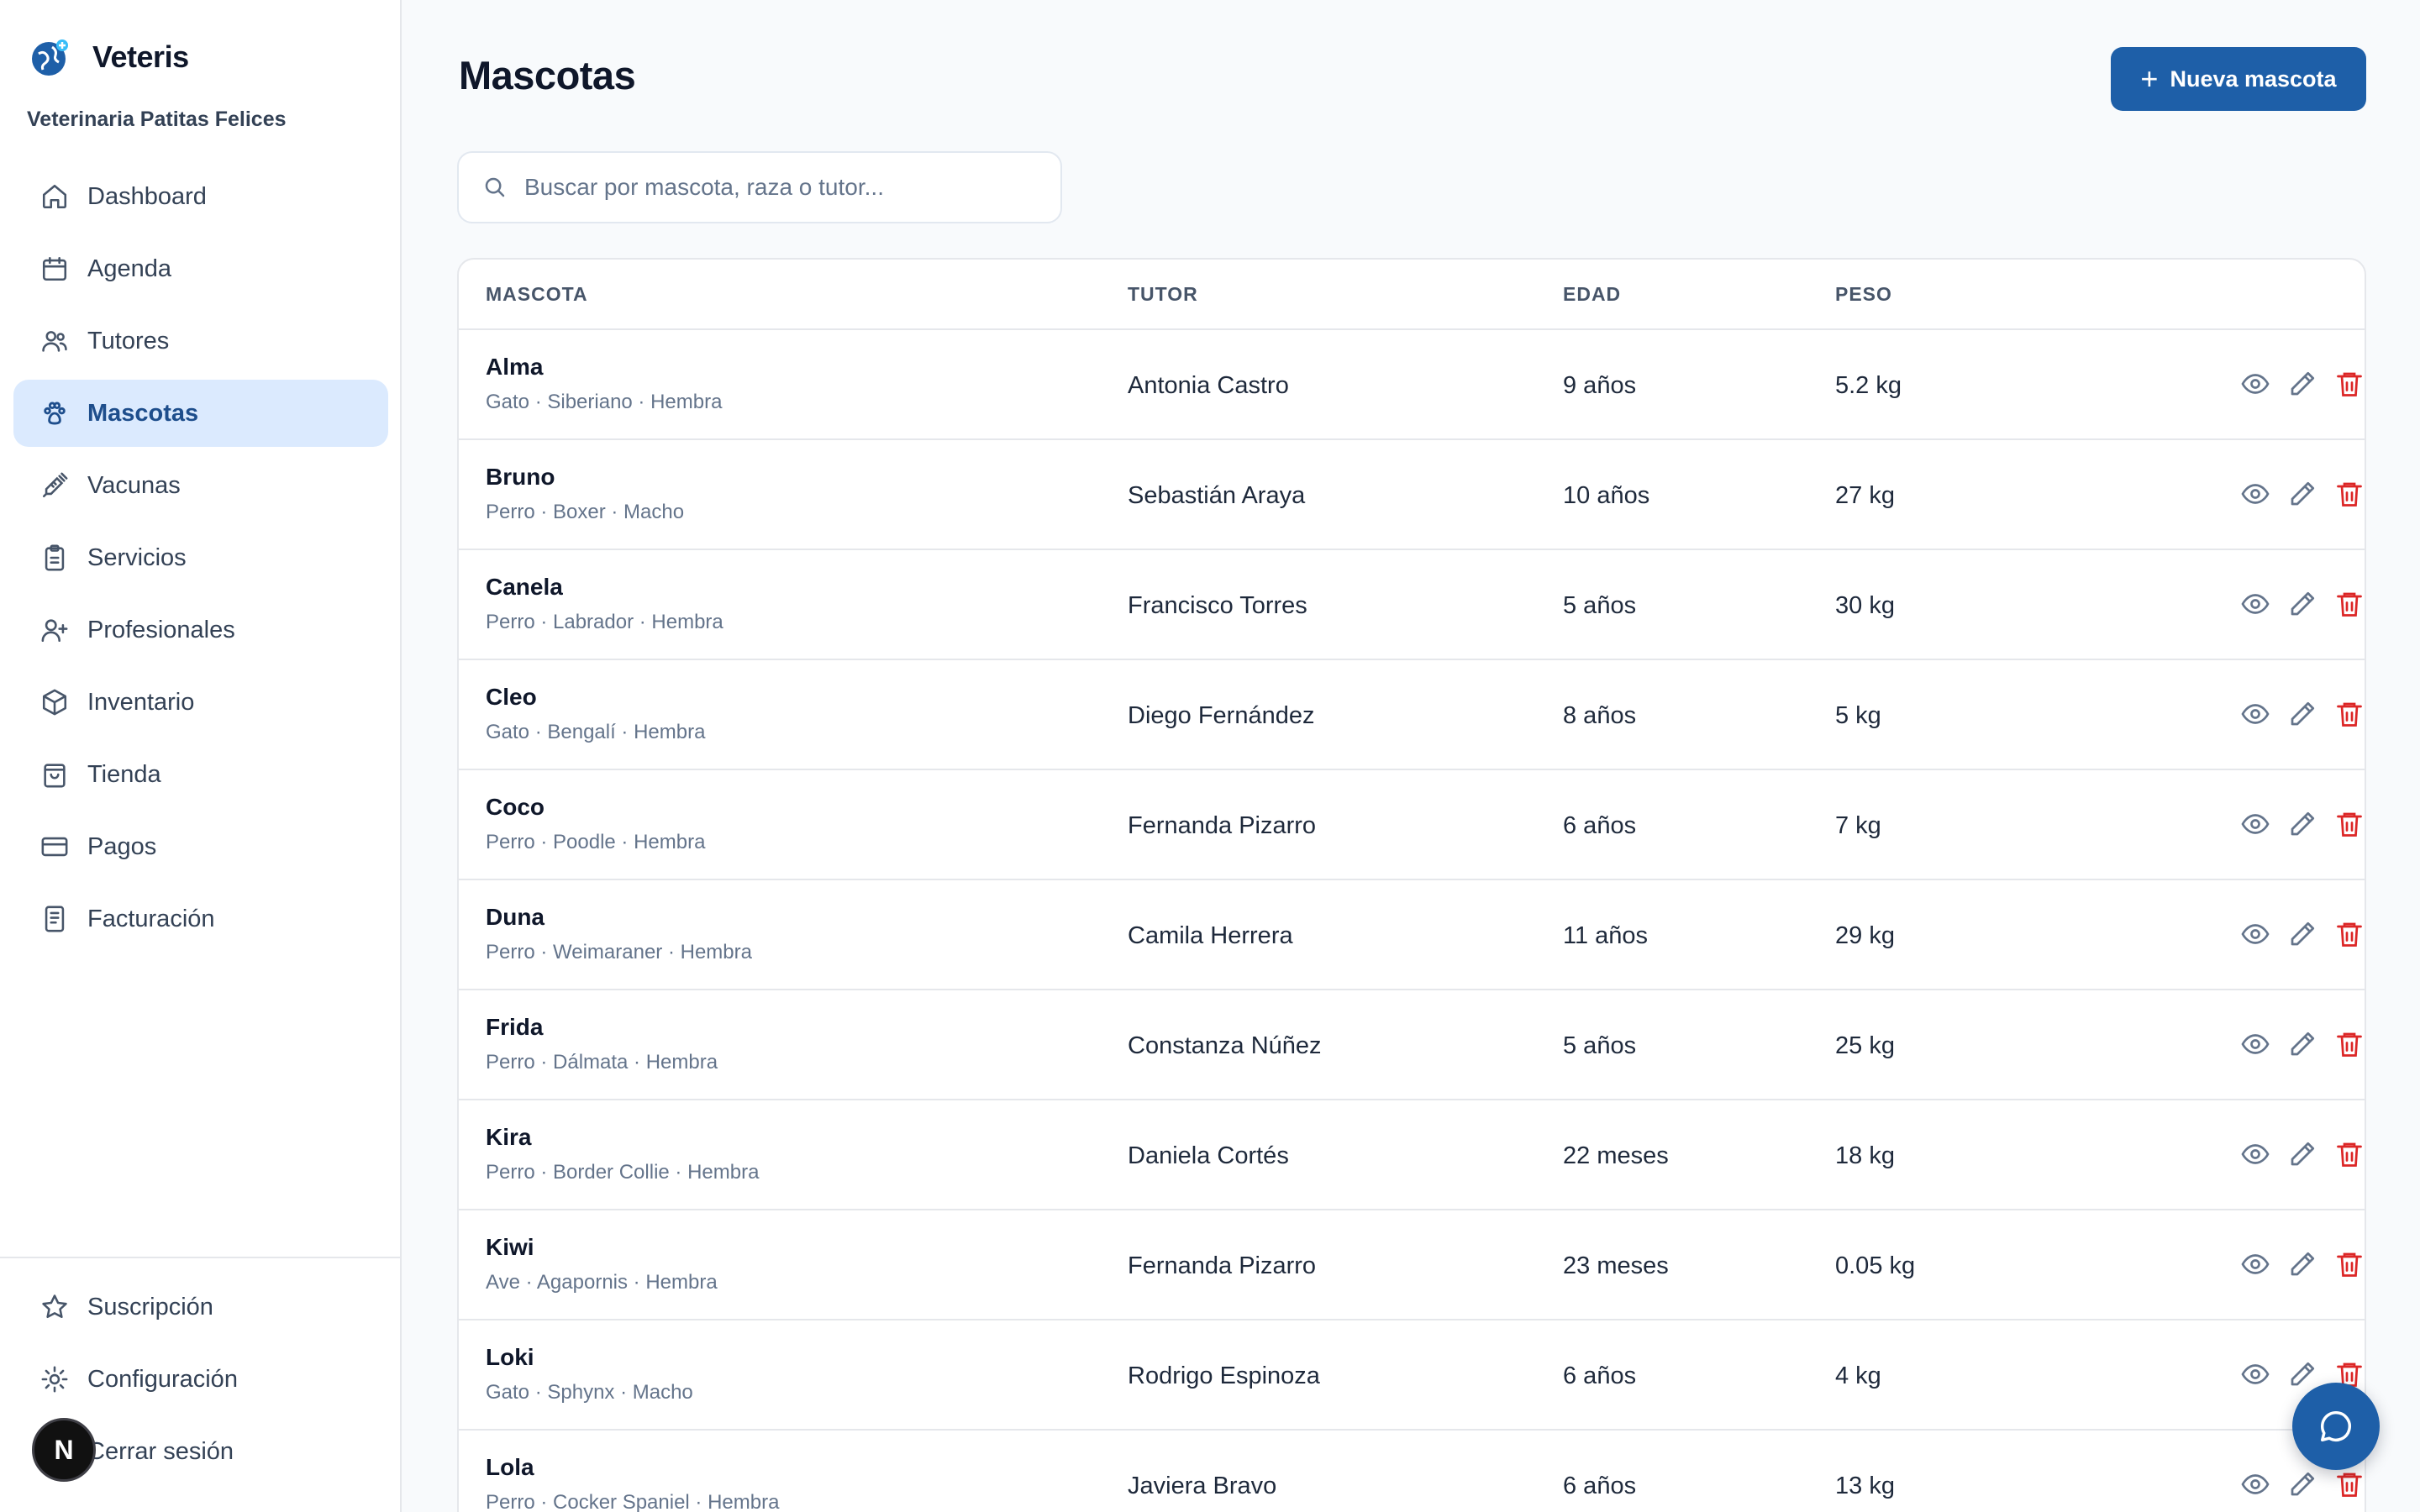 The width and height of the screenshot is (2420, 1512). Describe the element at coordinates (1592, 294) in the screenshot. I see `column-header-age: EDAD` at that location.